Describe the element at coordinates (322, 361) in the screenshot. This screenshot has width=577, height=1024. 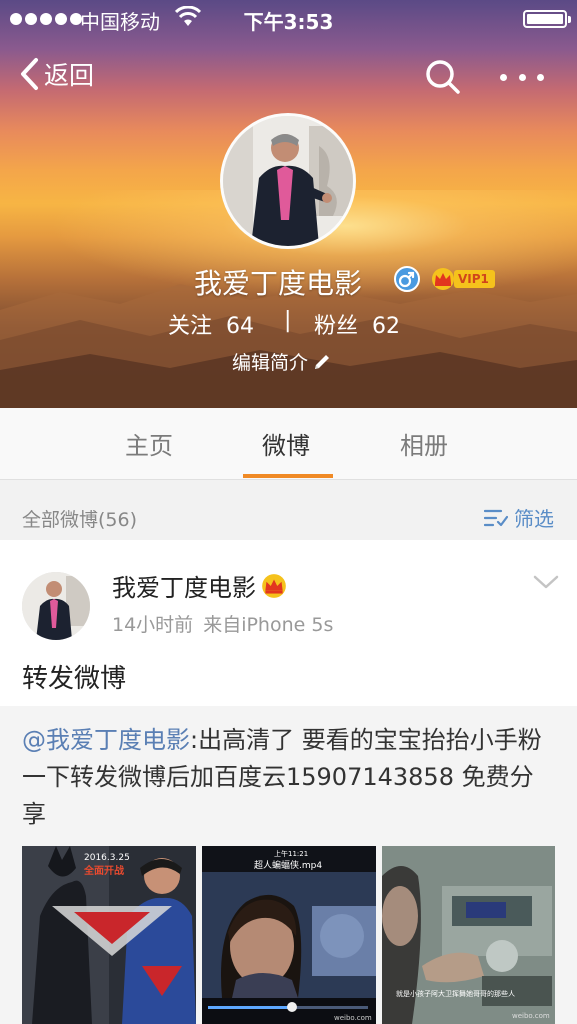
I see `pencil-icon` at that location.